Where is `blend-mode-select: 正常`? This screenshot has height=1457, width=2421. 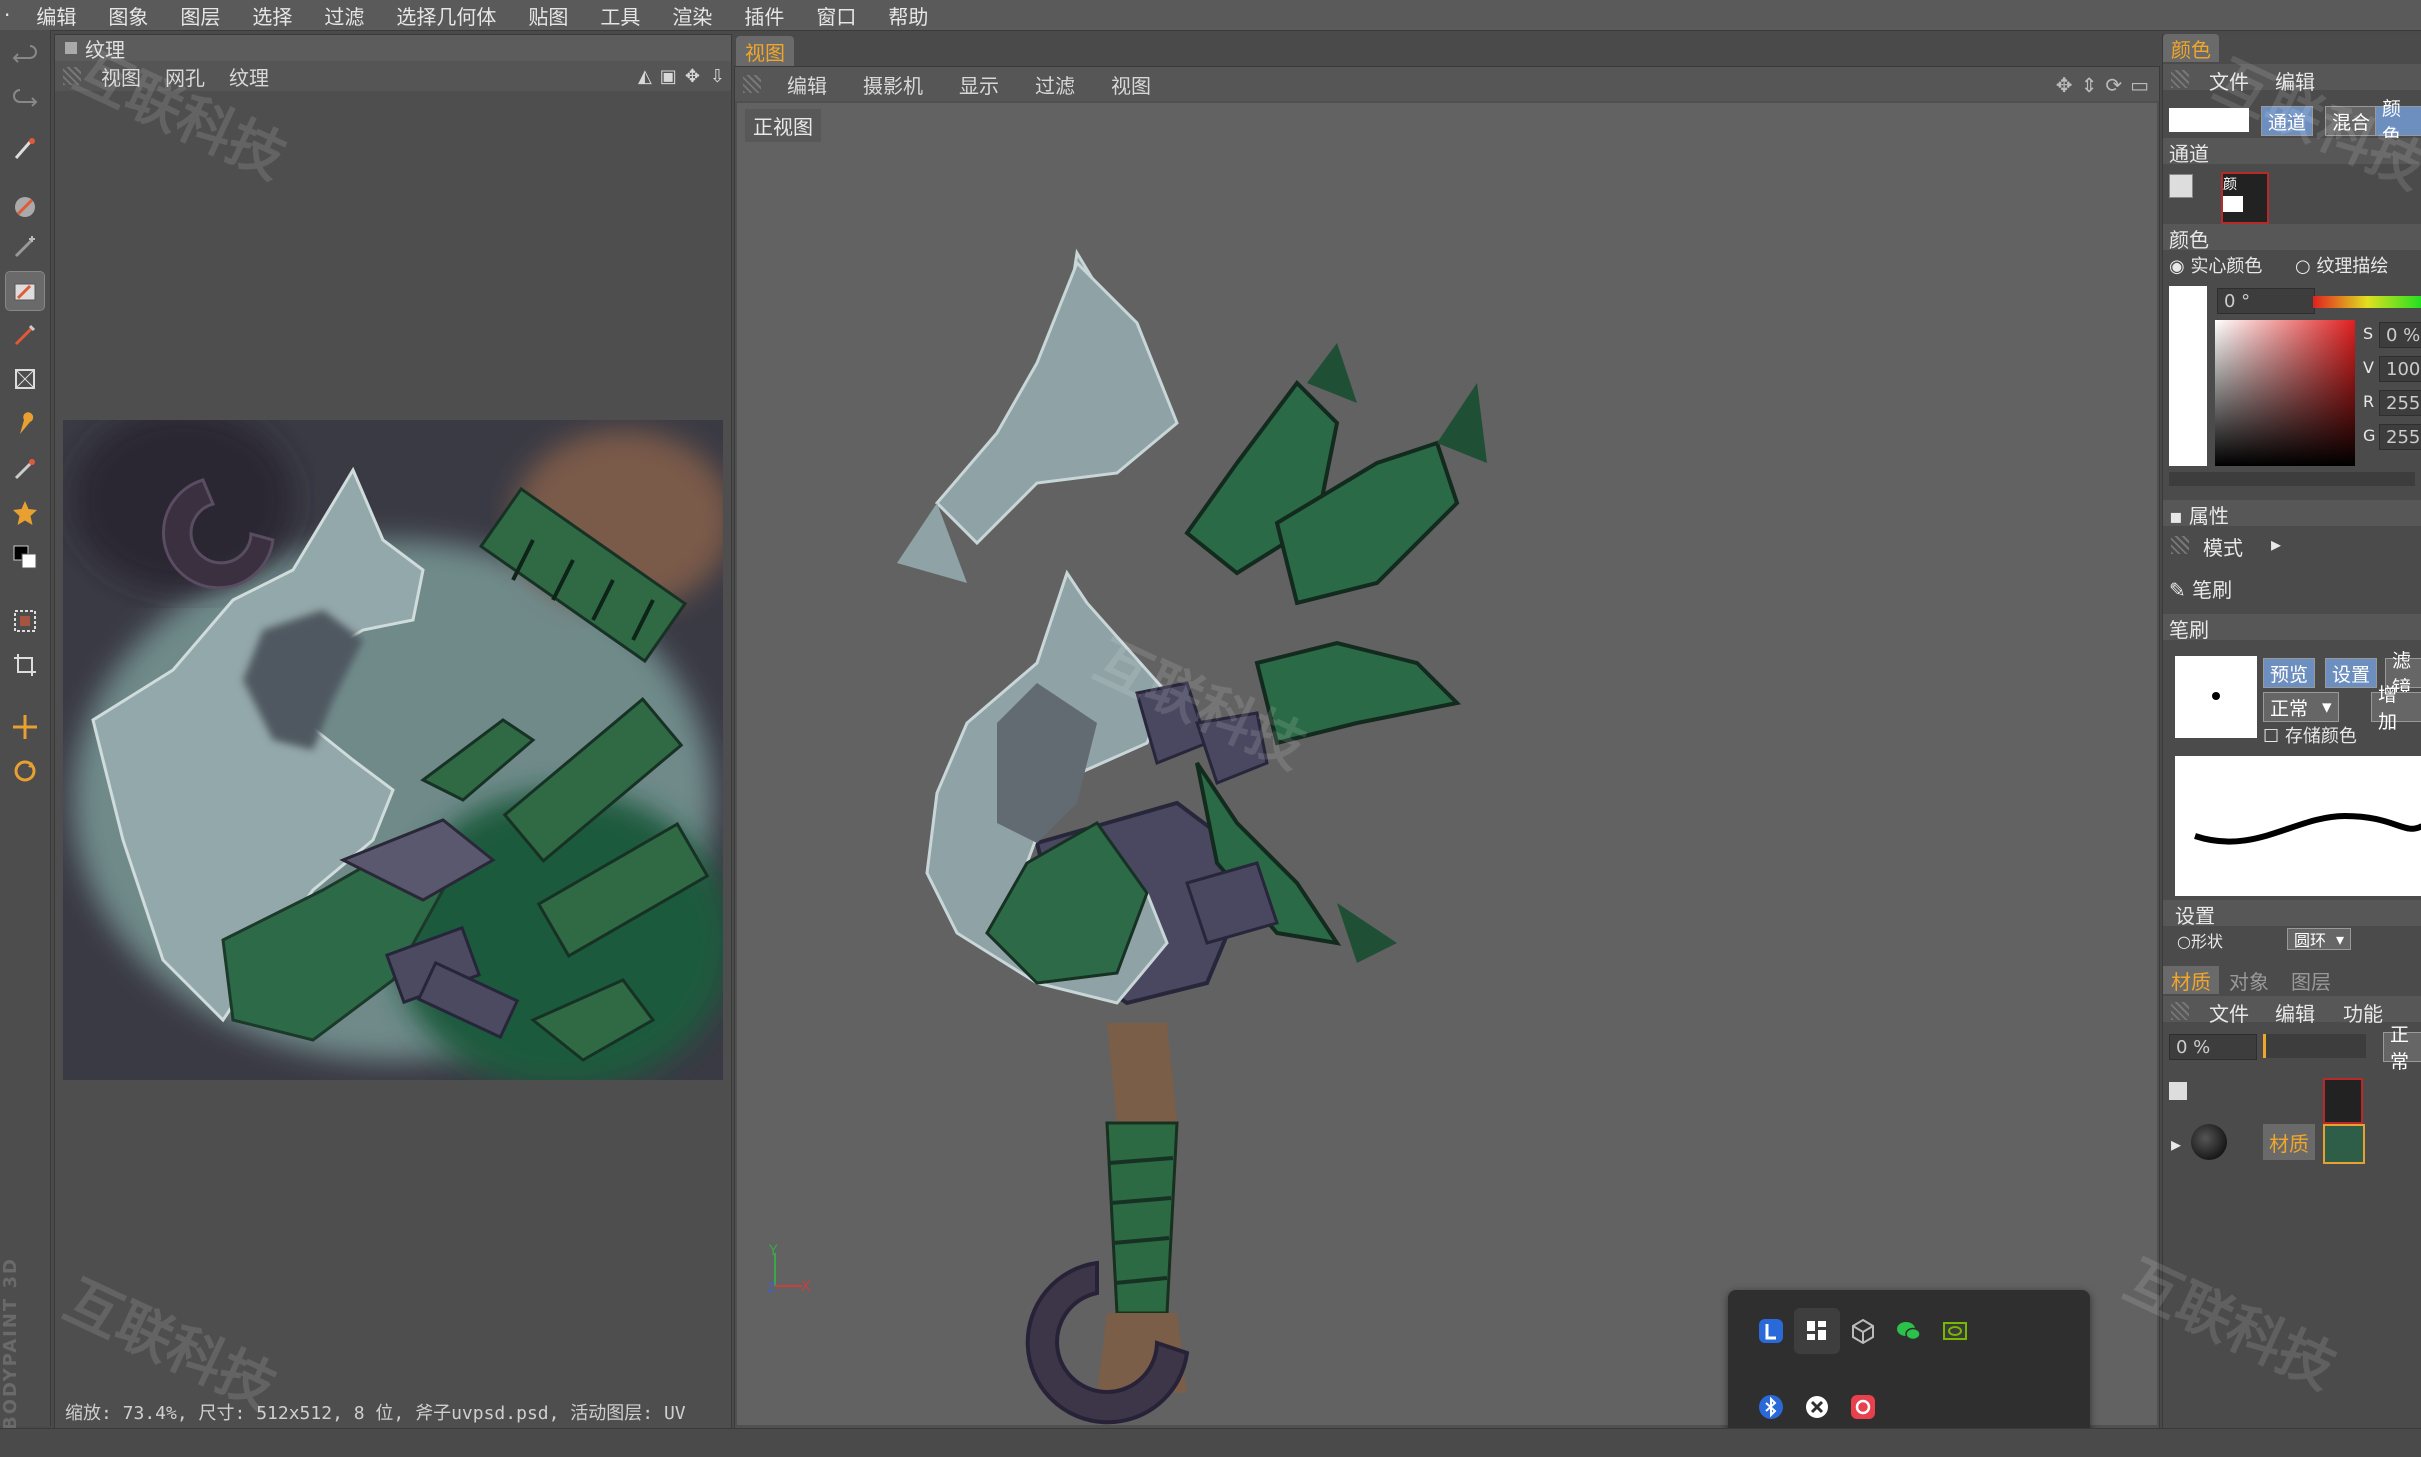
blend-mode-select: 正常 is located at coordinates (2402, 1048).